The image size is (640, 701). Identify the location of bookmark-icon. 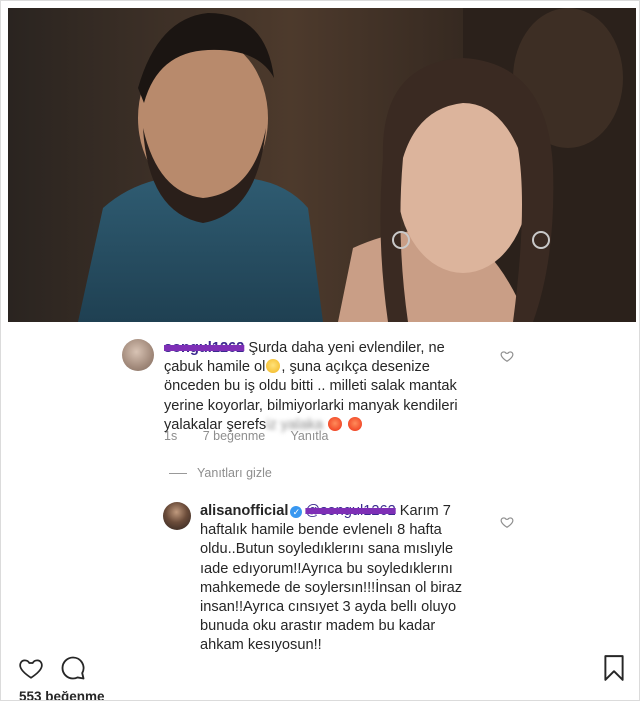
(614, 668).